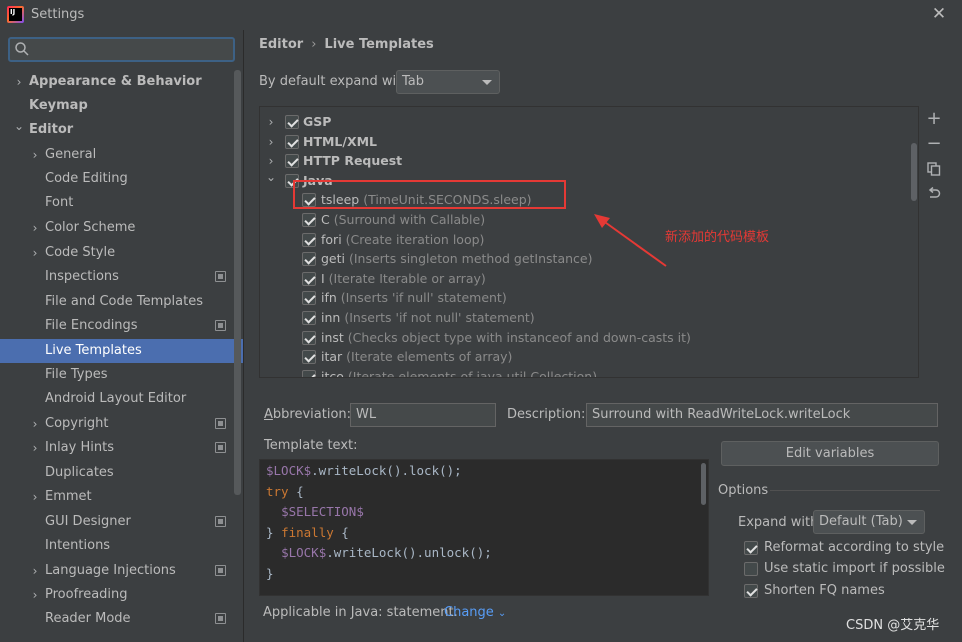  Describe the element at coordinates (448, 82) in the screenshot. I see `expand-select: Tab` at that location.